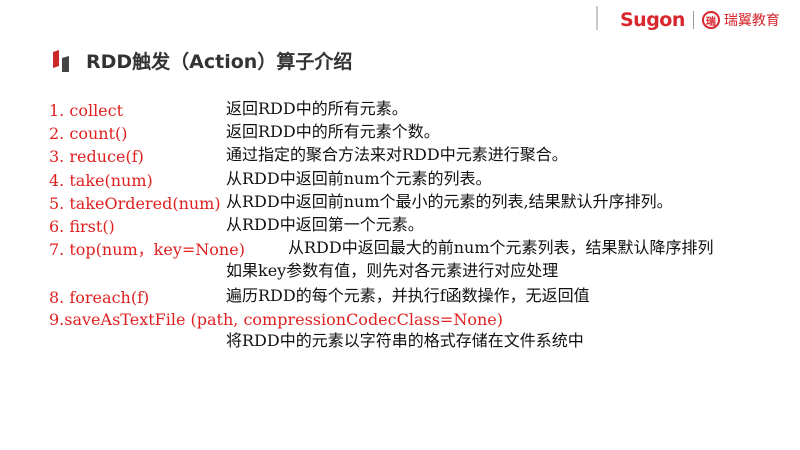  I want to click on header-divider, so click(597, 18).